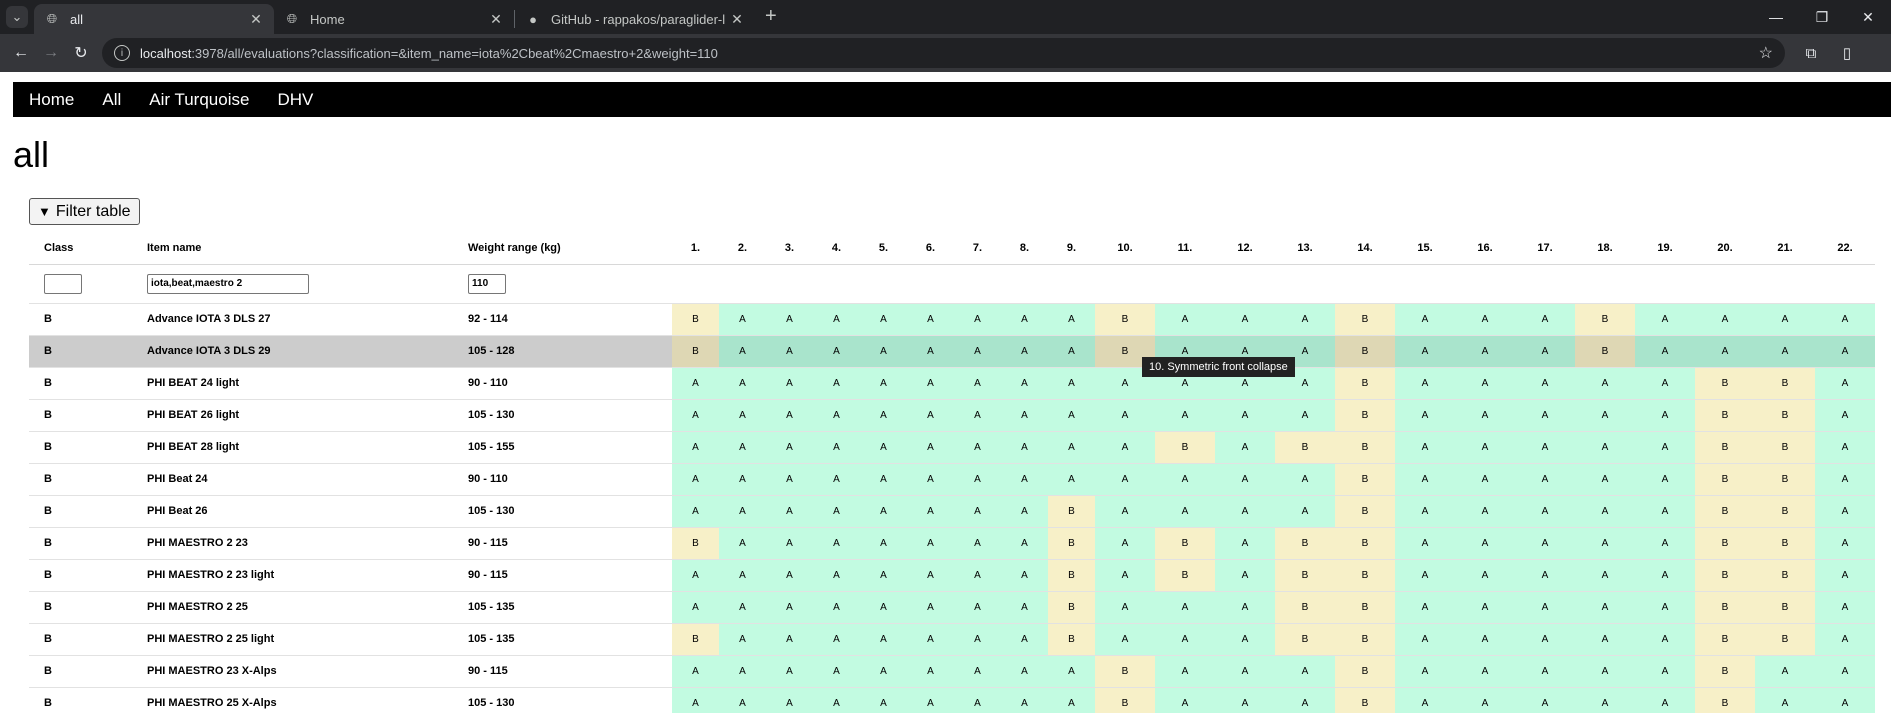 The height and width of the screenshot is (713, 1891). Describe the element at coordinates (1868, 17) in the screenshot. I see `close-window-icon: ✕` at that location.